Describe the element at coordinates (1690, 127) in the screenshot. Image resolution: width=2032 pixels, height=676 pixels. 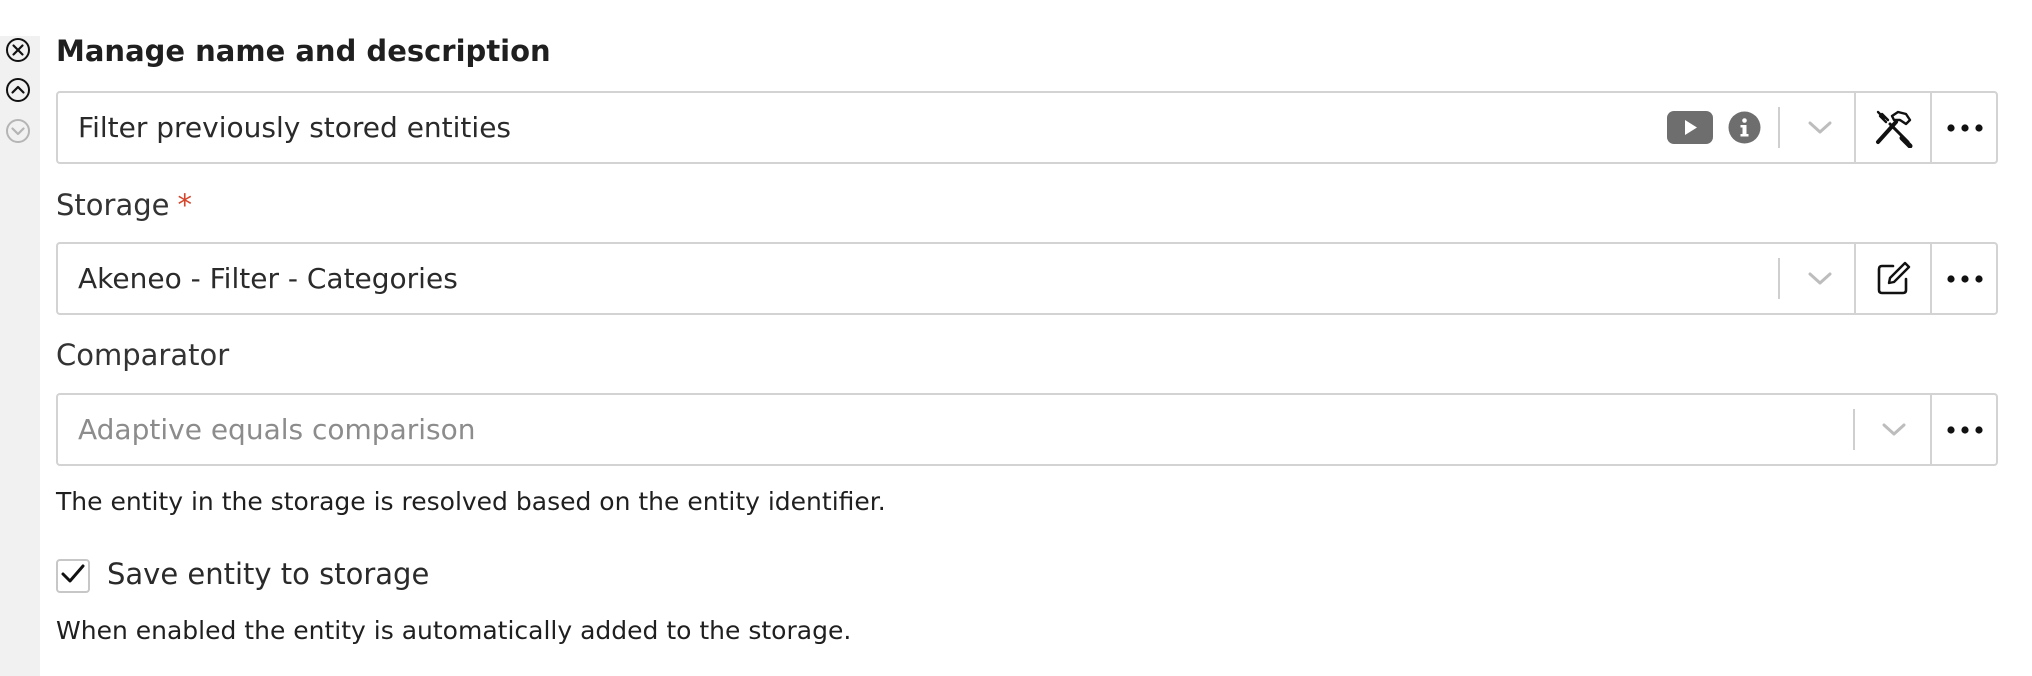
I see `video-play-icon` at that location.